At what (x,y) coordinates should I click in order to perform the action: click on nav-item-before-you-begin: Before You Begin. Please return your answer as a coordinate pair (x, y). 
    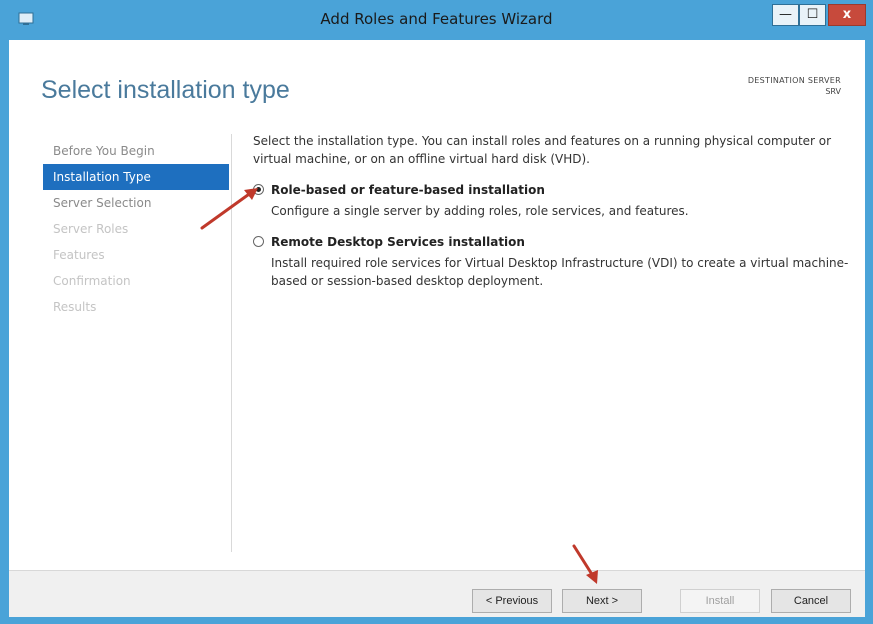
    Looking at the image, I should click on (136, 151).